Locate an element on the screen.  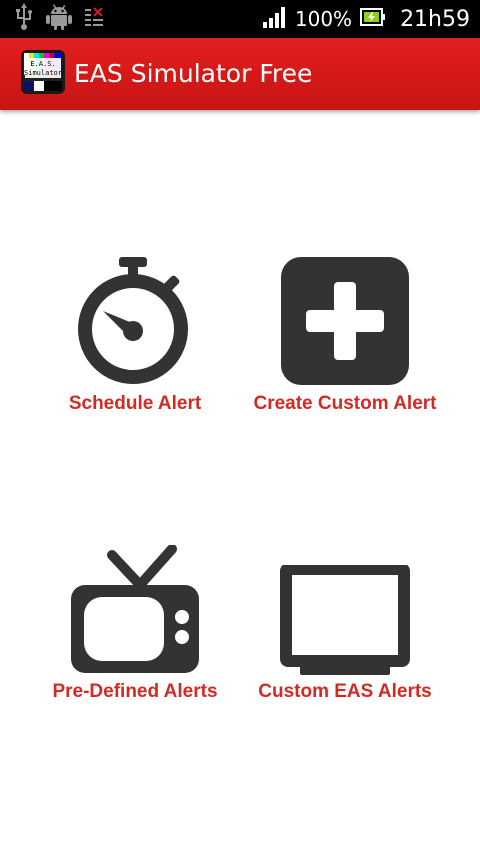
sd-card-icon is located at coordinates (94, 19).